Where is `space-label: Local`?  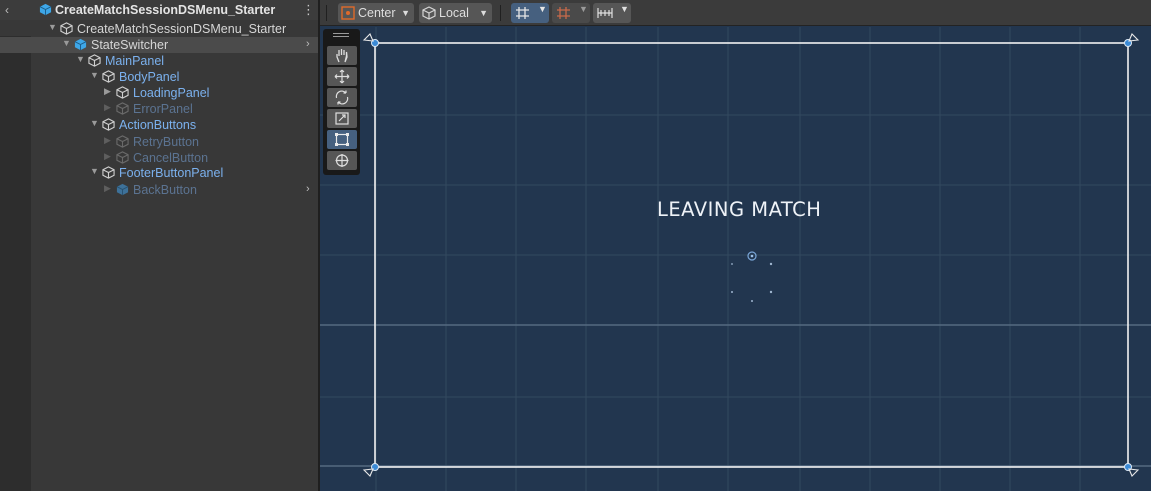 space-label: Local is located at coordinates (454, 13).